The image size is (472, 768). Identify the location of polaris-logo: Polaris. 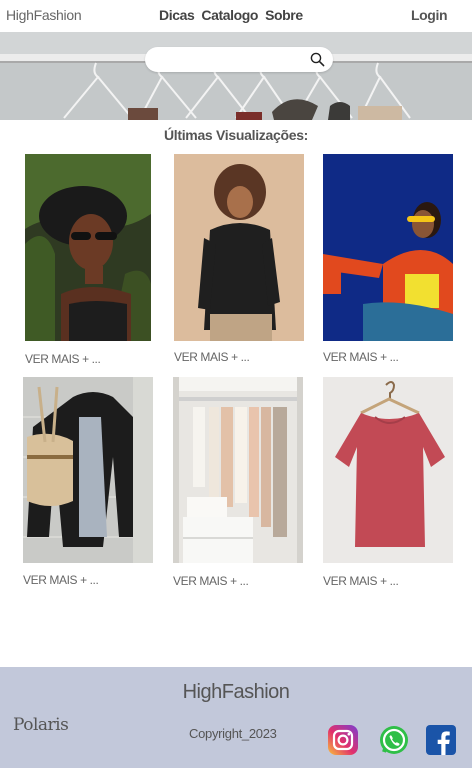
(41, 725).